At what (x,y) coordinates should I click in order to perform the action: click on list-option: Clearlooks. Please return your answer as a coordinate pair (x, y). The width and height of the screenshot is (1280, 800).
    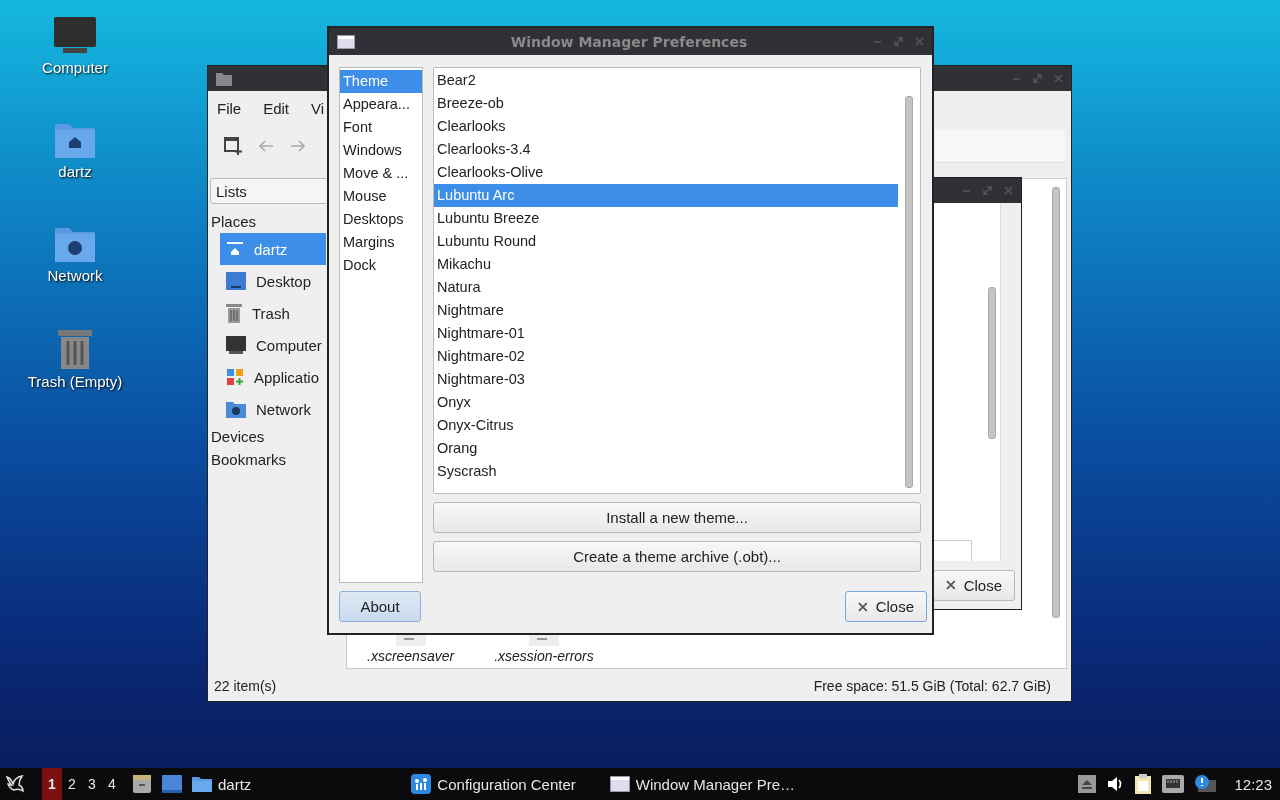
    Looking at the image, I should click on (666, 126).